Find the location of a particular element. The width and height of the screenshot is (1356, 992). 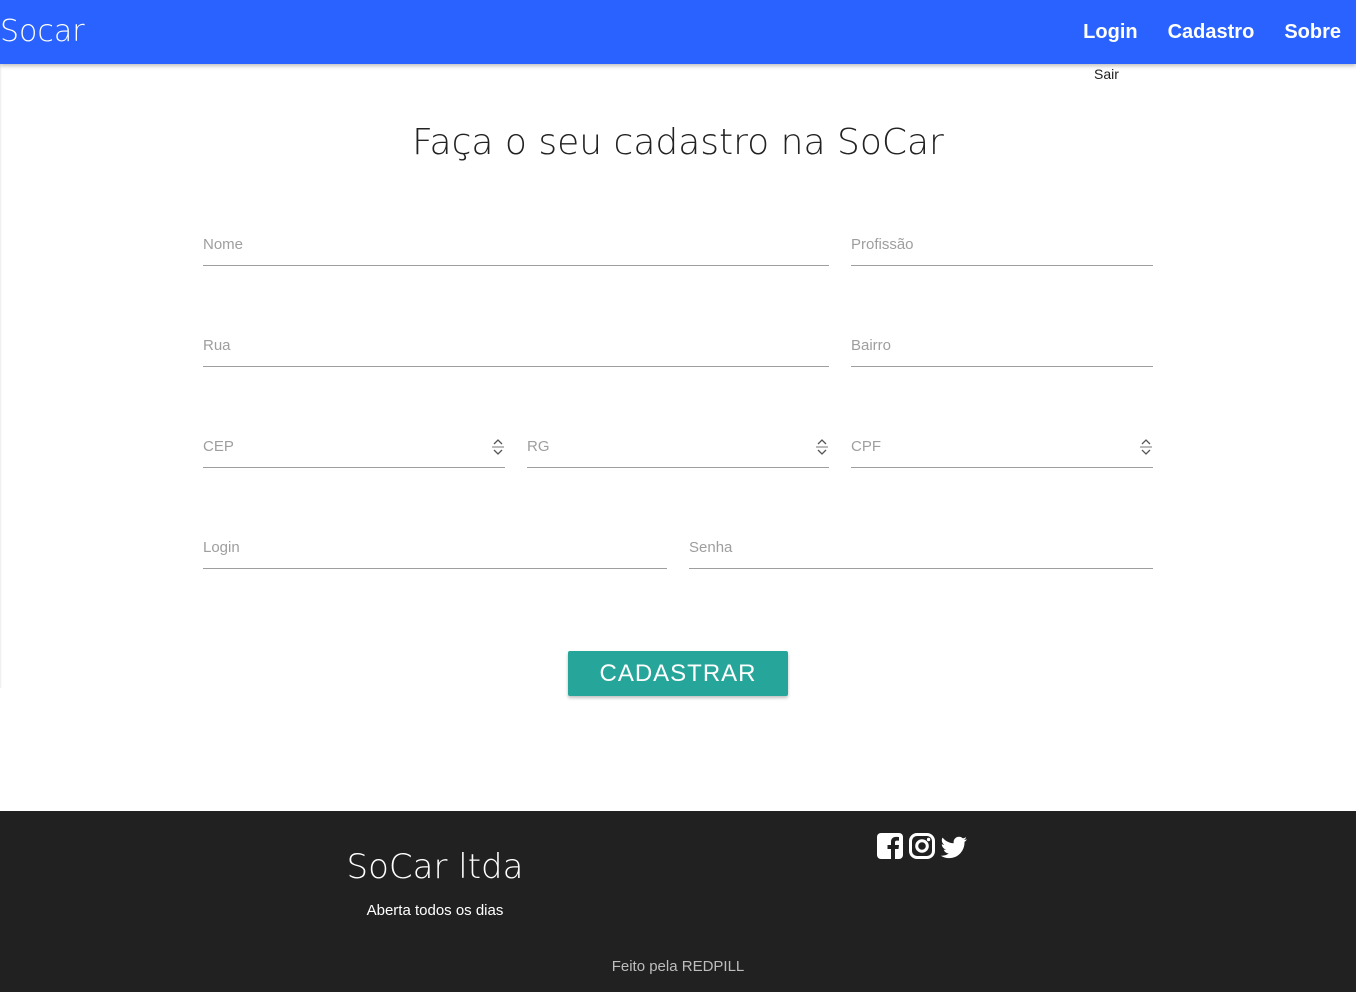

login-input is located at coordinates (435, 547).